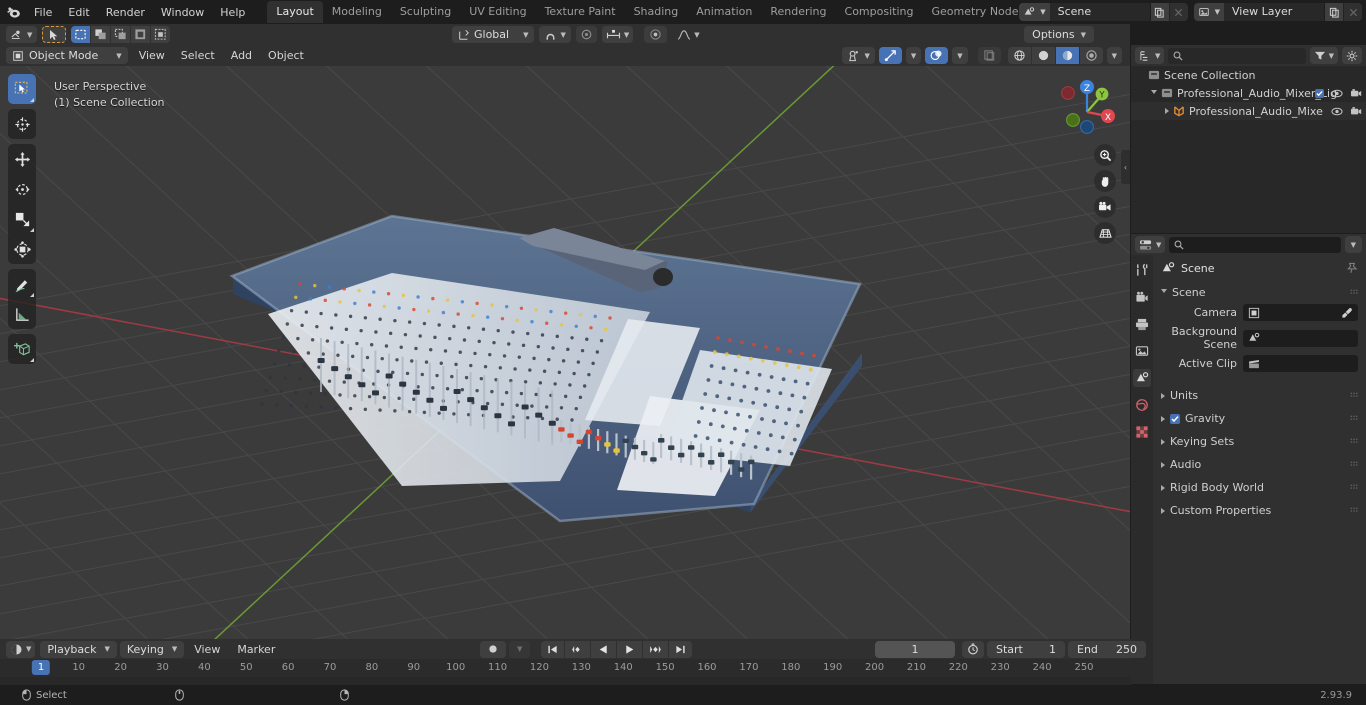  What do you see at coordinates (22, 124) in the screenshot?
I see `cursor-tool` at bounding box center [22, 124].